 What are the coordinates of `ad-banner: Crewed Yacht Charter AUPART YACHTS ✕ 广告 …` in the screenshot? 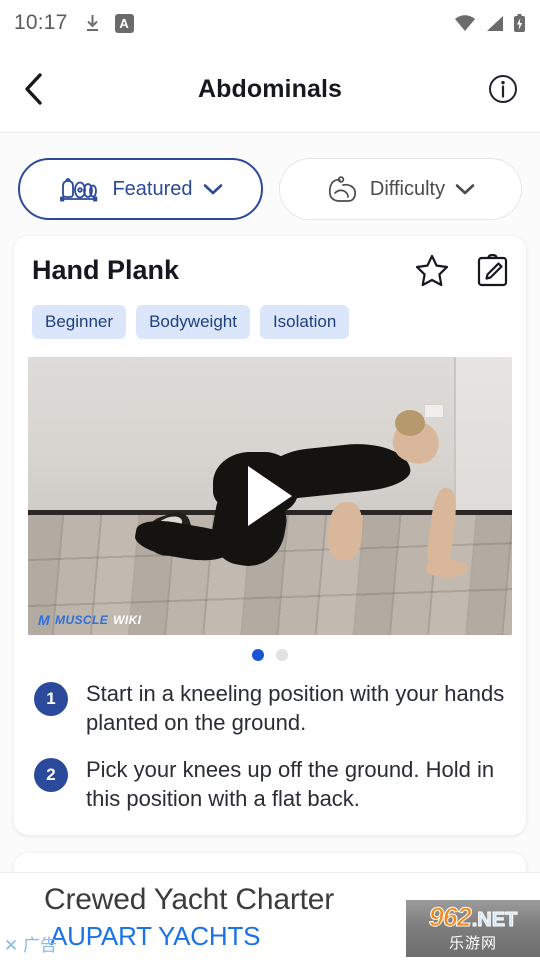 It's located at (270, 916).